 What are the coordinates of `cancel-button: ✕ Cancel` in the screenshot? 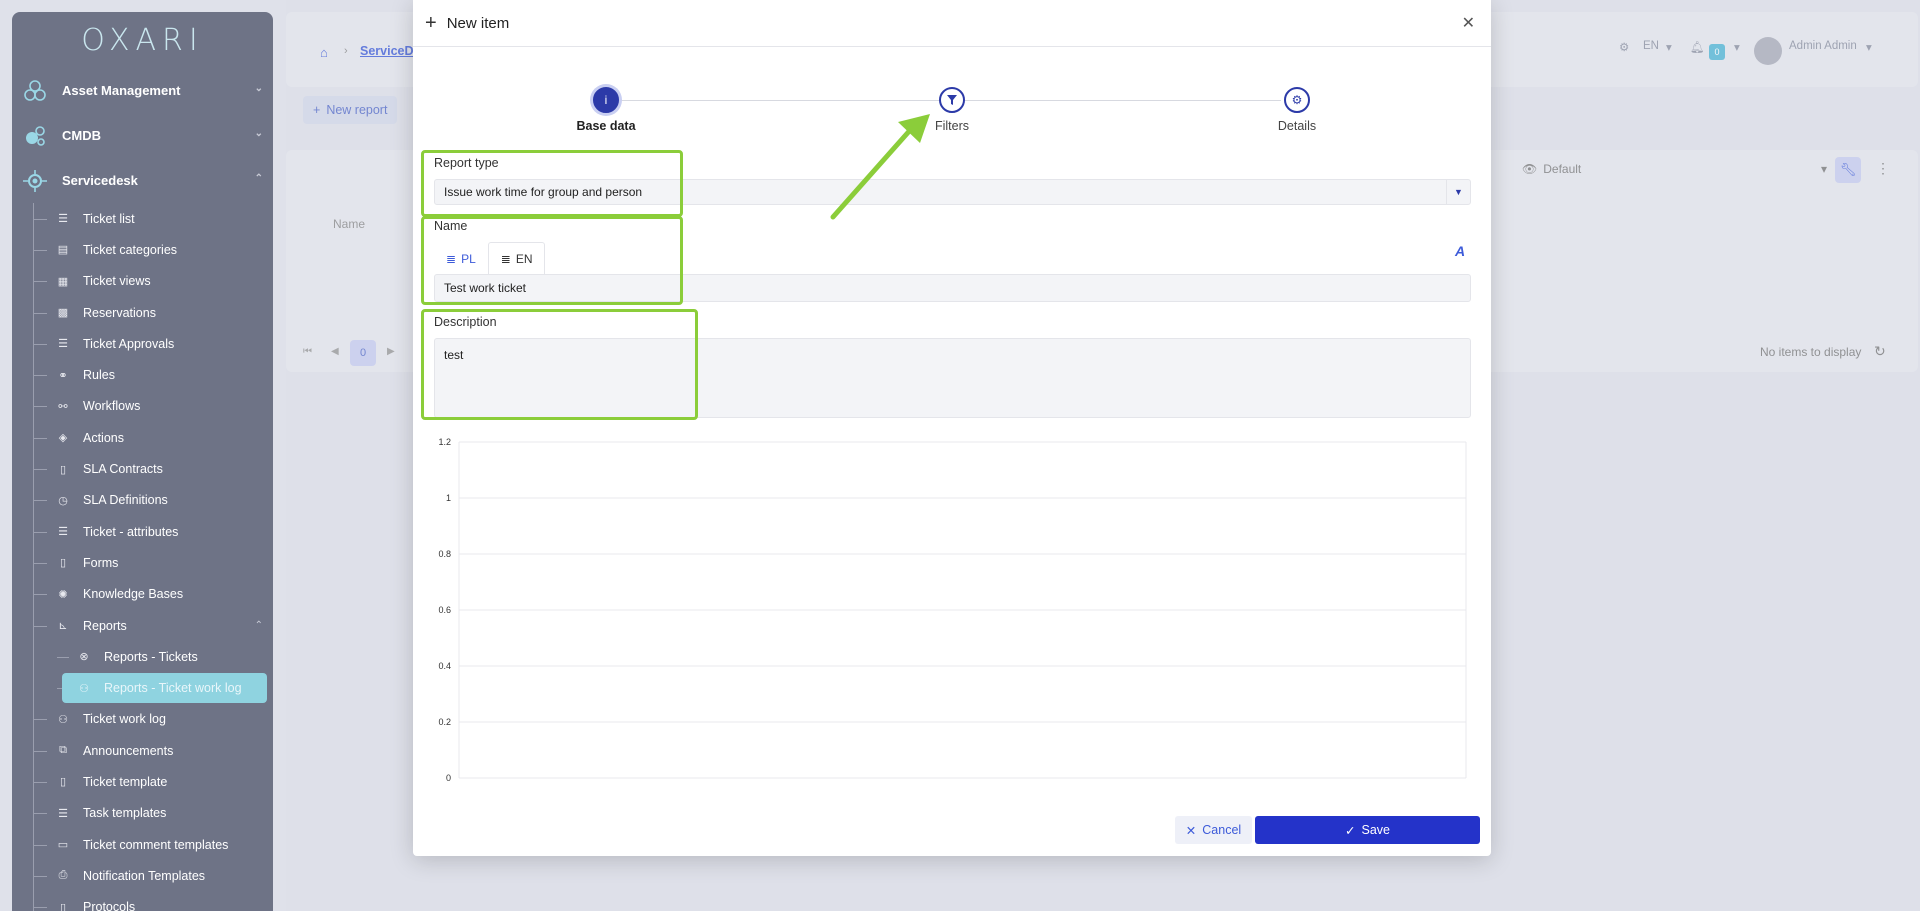 It's located at (1213, 830).